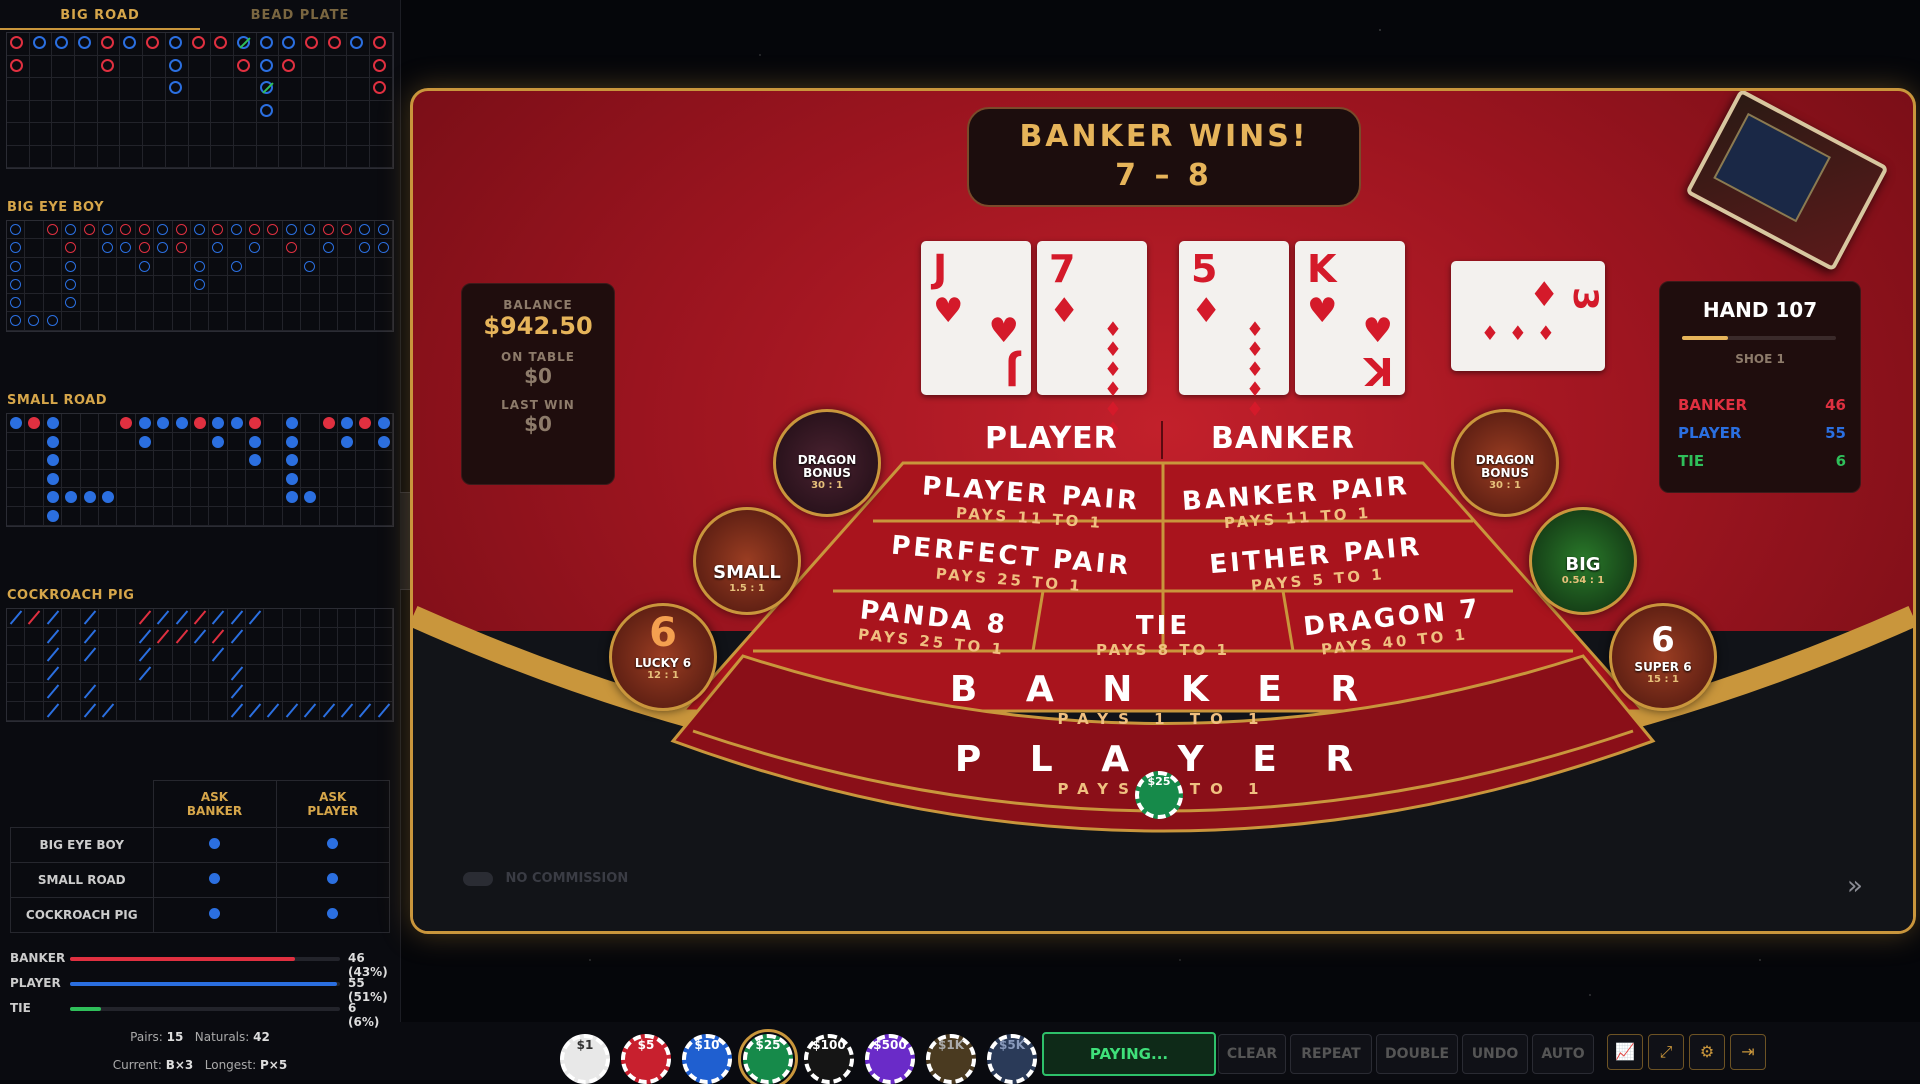 The height and width of the screenshot is (1084, 1920). I want to click on sidebet-super-6: 6 SUPER 6 15 : 1, so click(1663, 657).